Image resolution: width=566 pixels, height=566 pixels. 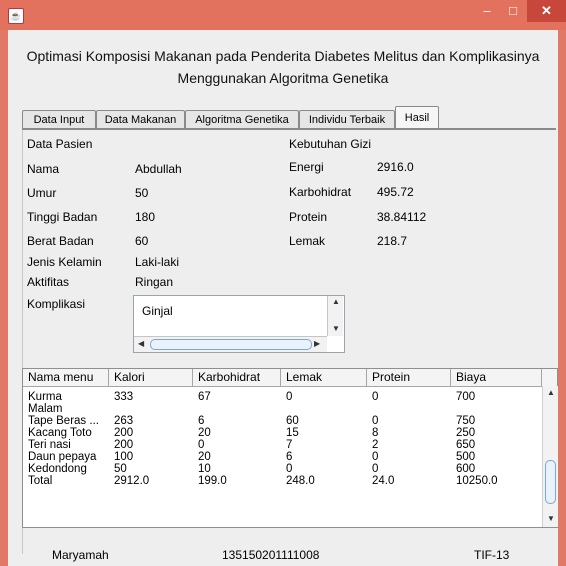 What do you see at coordinates (271, 555) in the screenshot?
I see `footer-nim: 135150201111008` at bounding box center [271, 555].